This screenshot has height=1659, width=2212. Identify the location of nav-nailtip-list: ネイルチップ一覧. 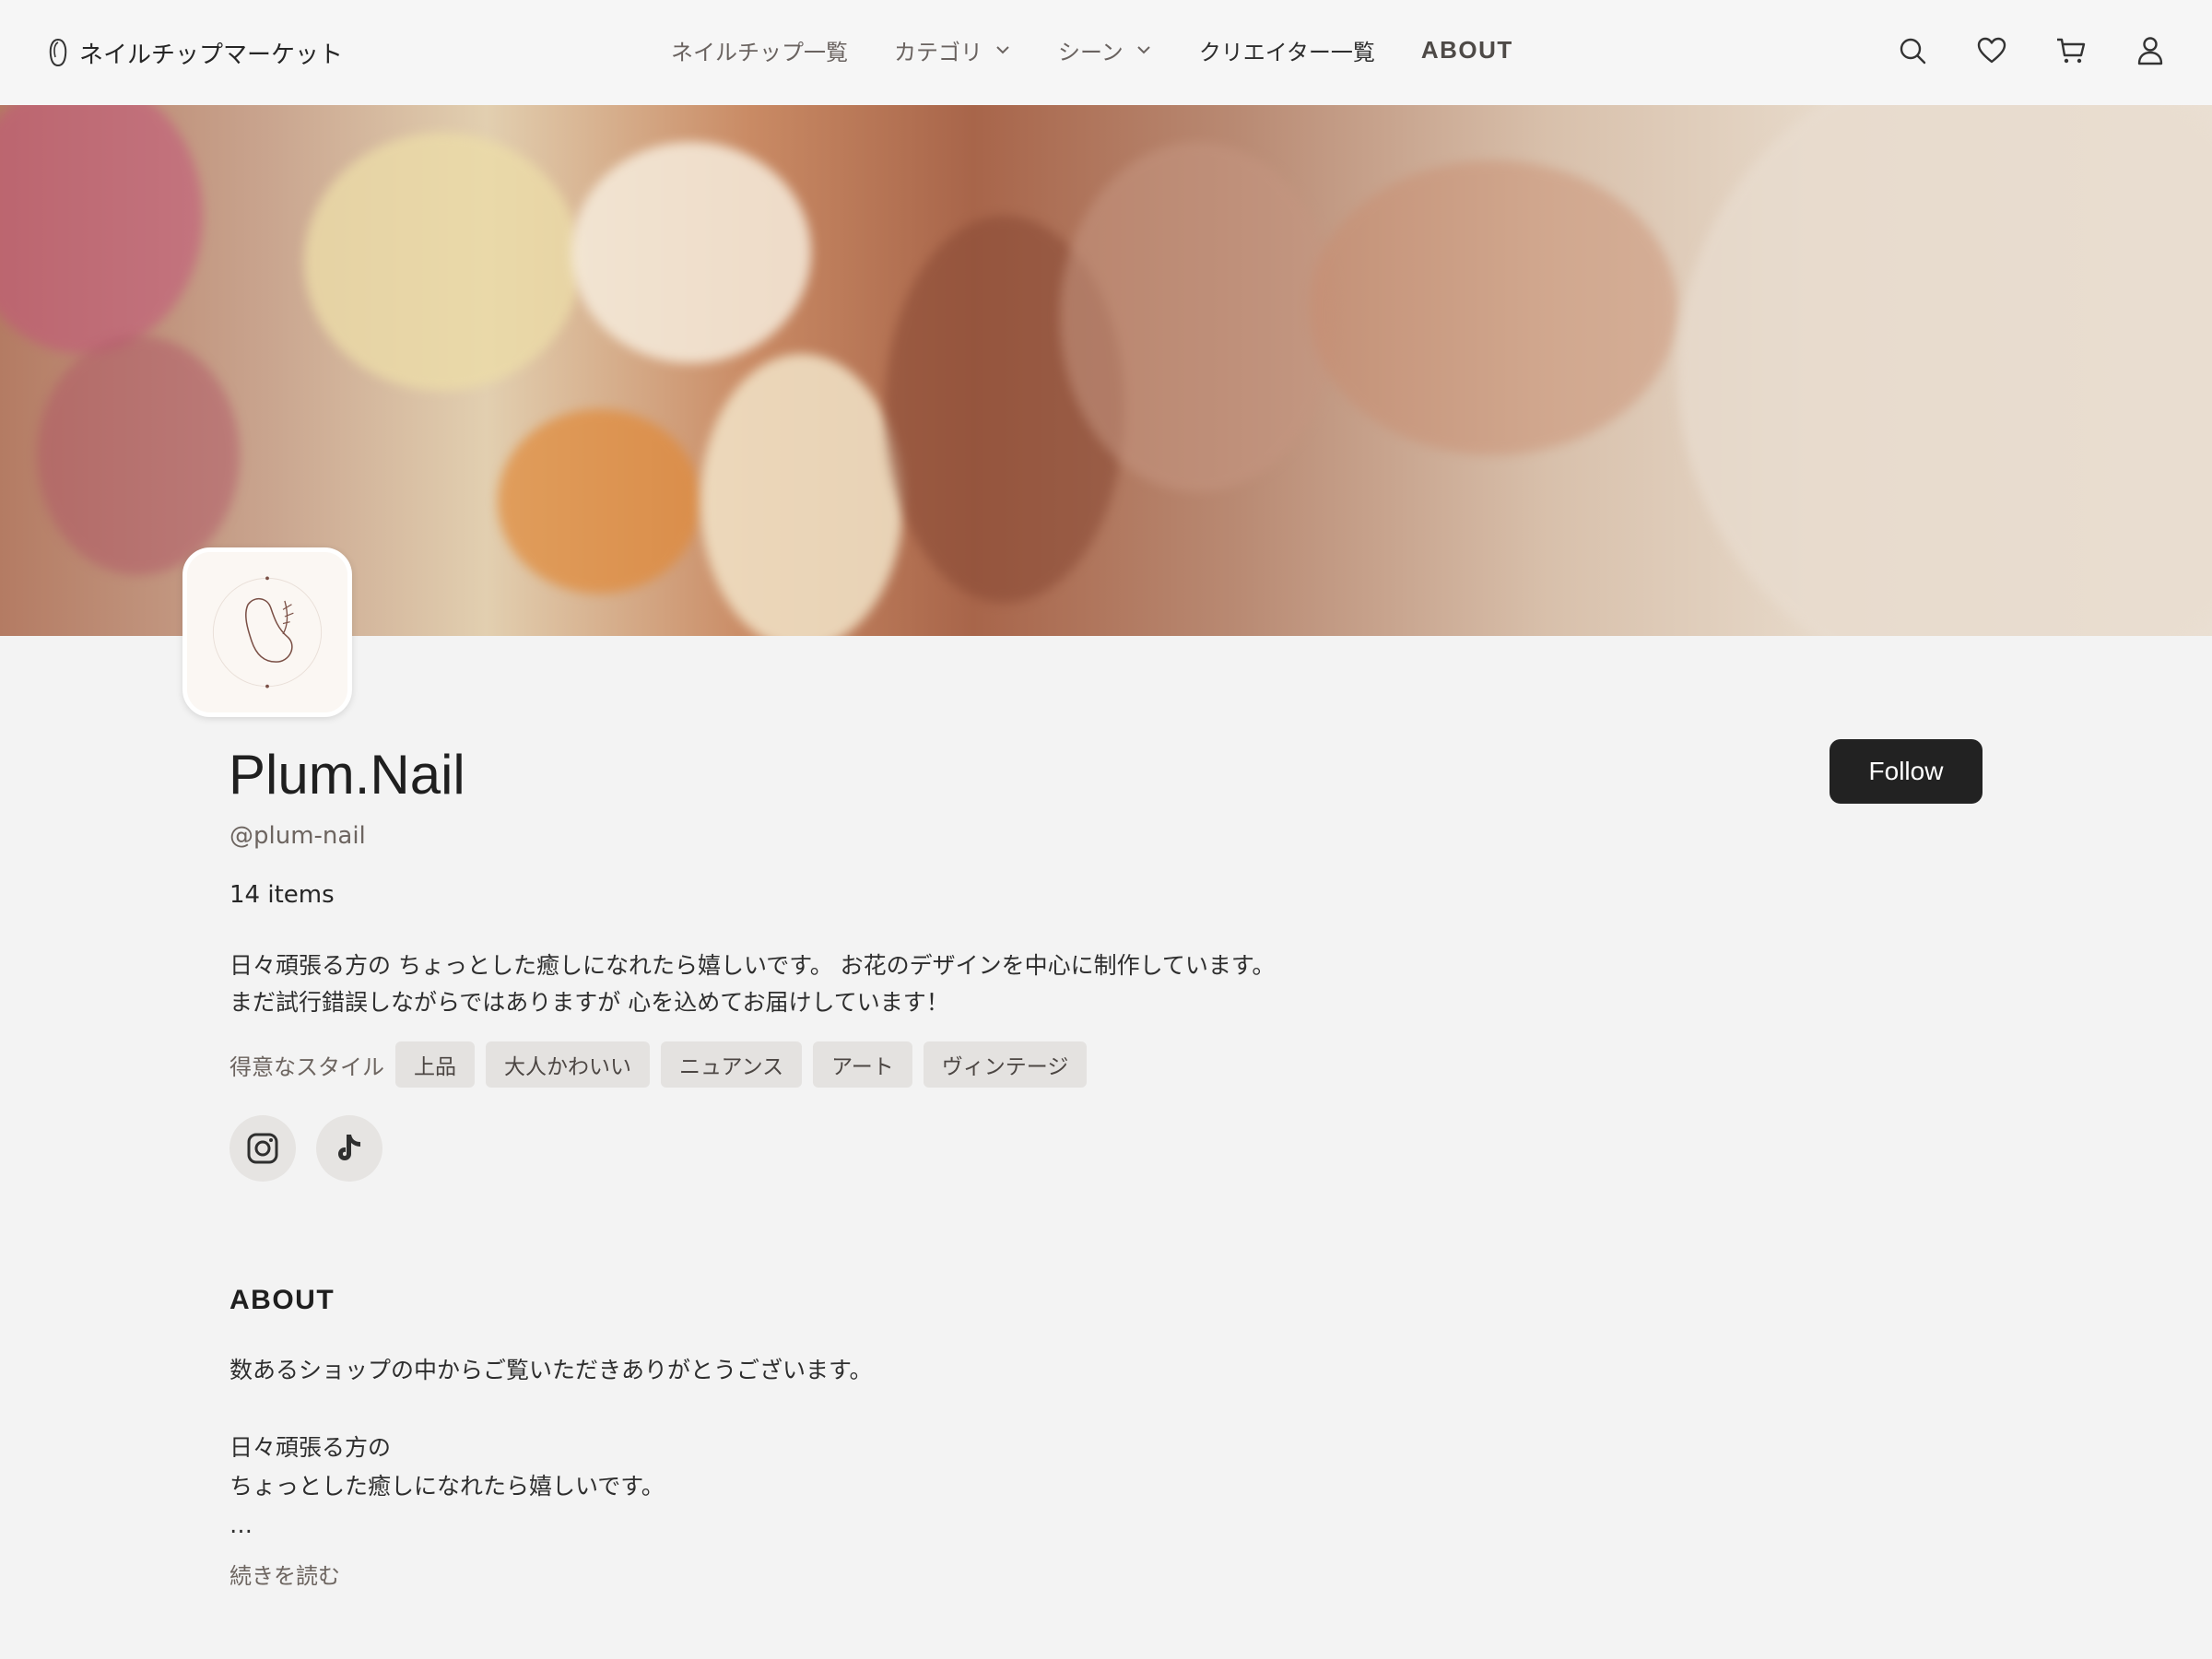
(759, 50).